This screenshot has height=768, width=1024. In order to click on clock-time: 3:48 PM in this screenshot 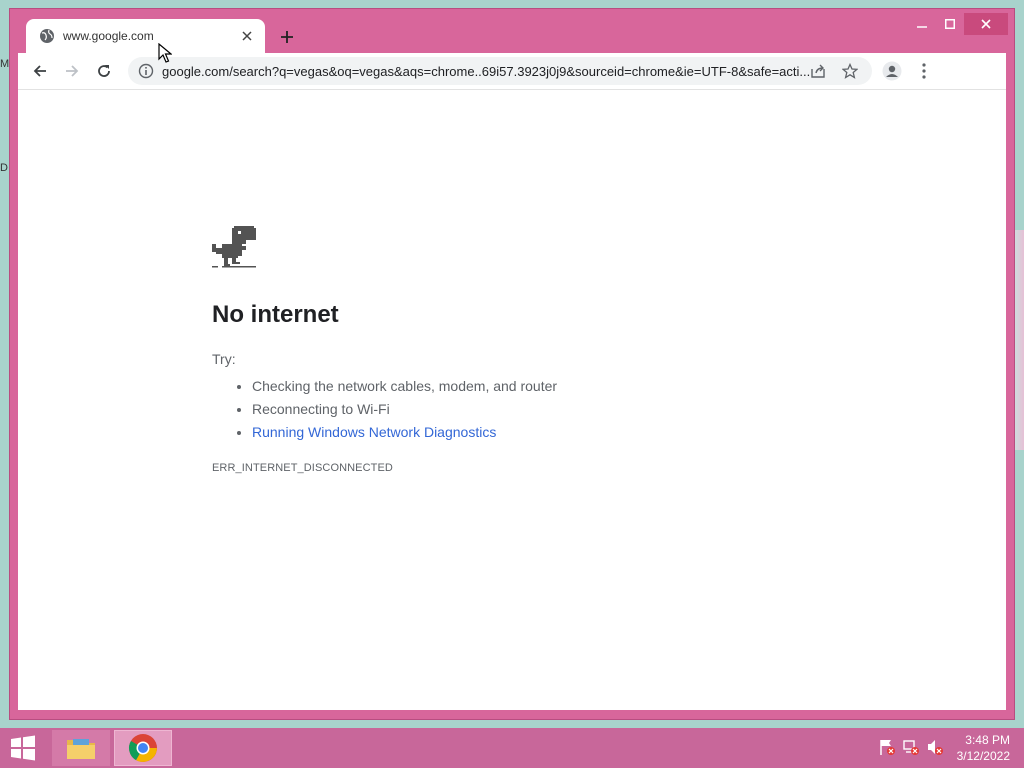, I will do `click(987, 740)`.